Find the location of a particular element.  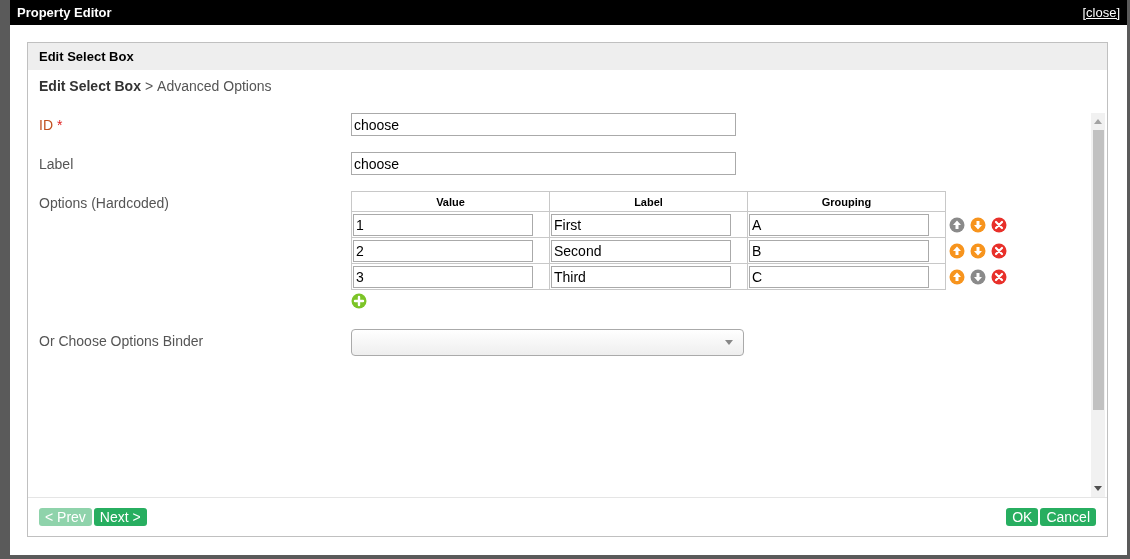

option-field: B is located at coordinates (839, 250).